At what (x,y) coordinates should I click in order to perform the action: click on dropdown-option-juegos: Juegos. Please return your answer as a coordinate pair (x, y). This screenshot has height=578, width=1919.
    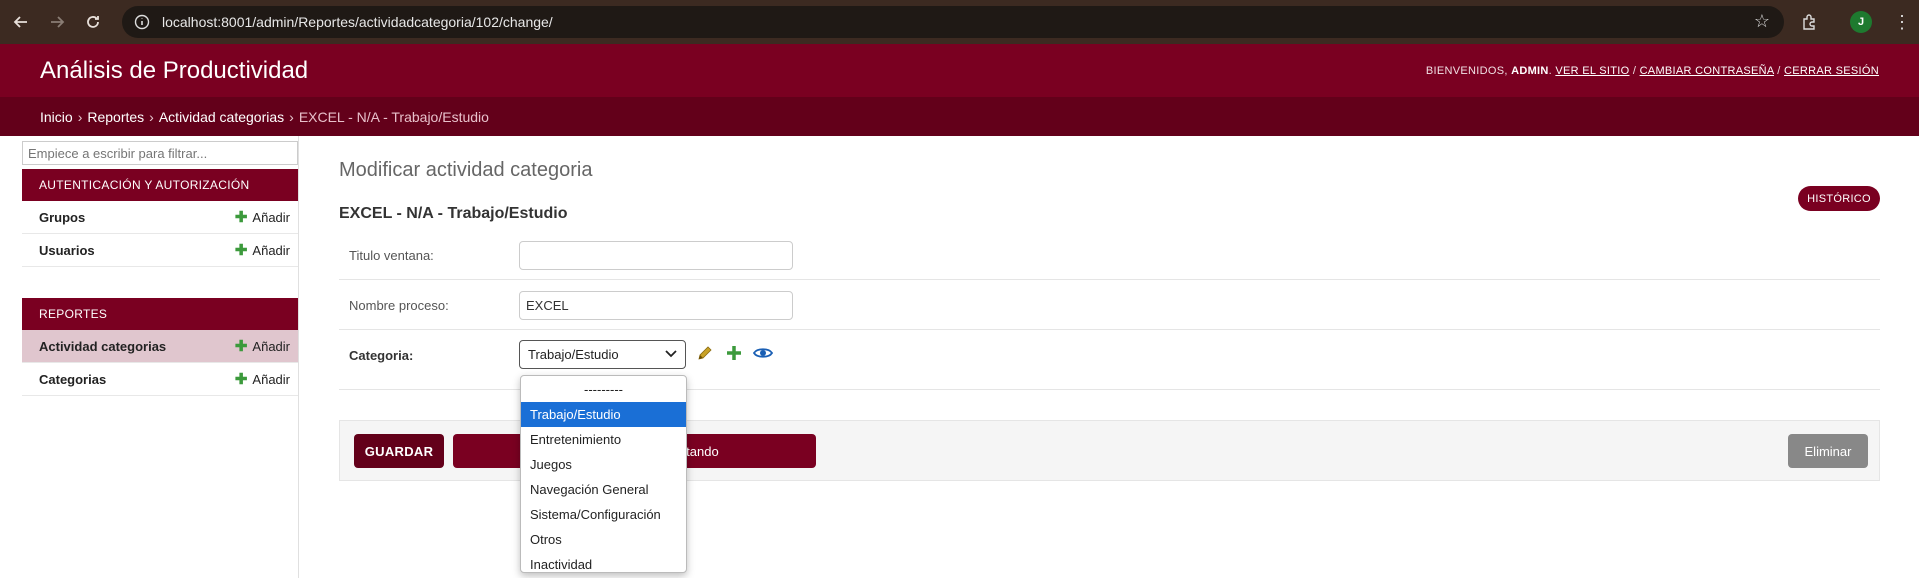
    Looking at the image, I should click on (603, 464).